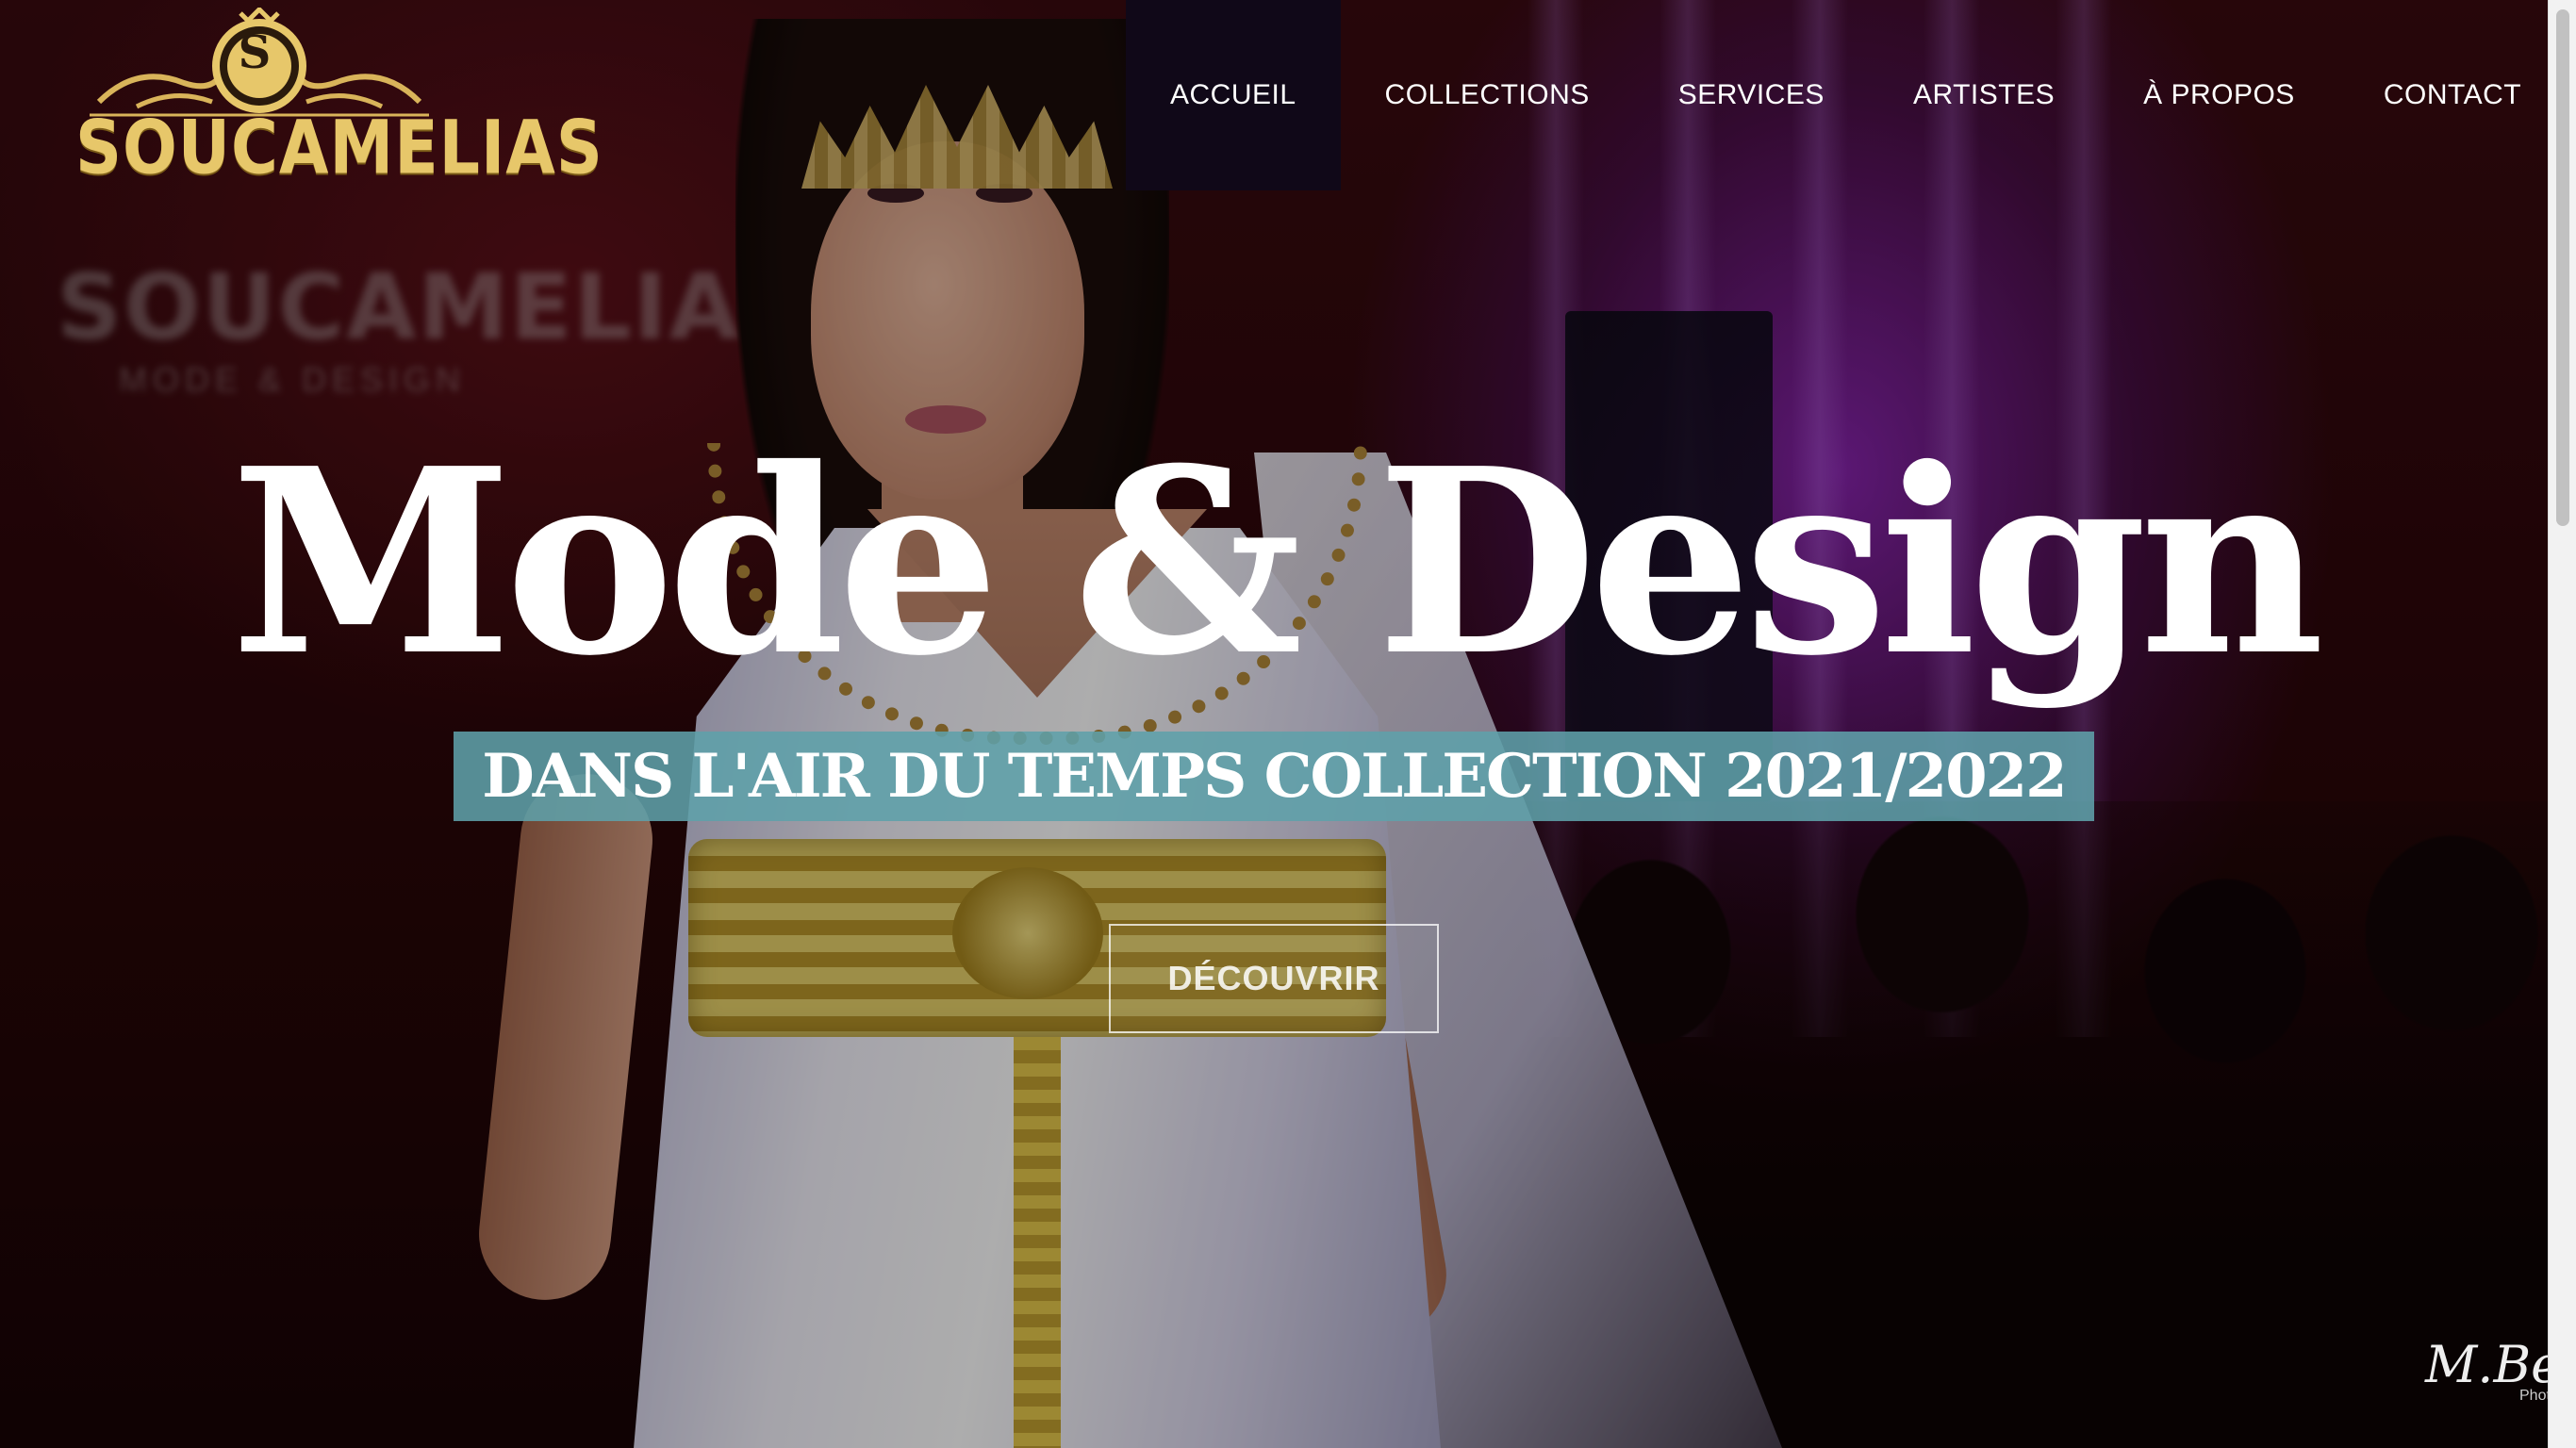 The image size is (2576, 1448). Describe the element at coordinates (1751, 95) in the screenshot. I see `nav-item-services: SERVICES` at that location.